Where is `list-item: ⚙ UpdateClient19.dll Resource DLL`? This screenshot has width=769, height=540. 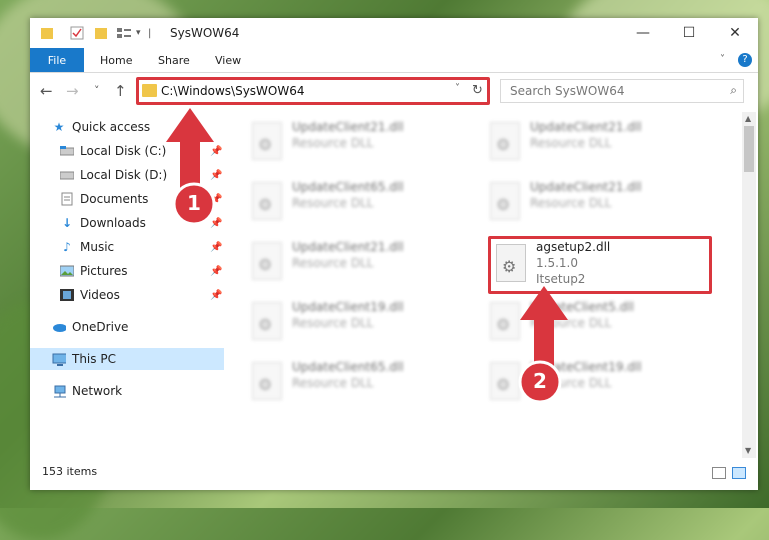
list-item: ⚙ UpdateClient19.dll Resource DLL is located at coordinates (351, 321).